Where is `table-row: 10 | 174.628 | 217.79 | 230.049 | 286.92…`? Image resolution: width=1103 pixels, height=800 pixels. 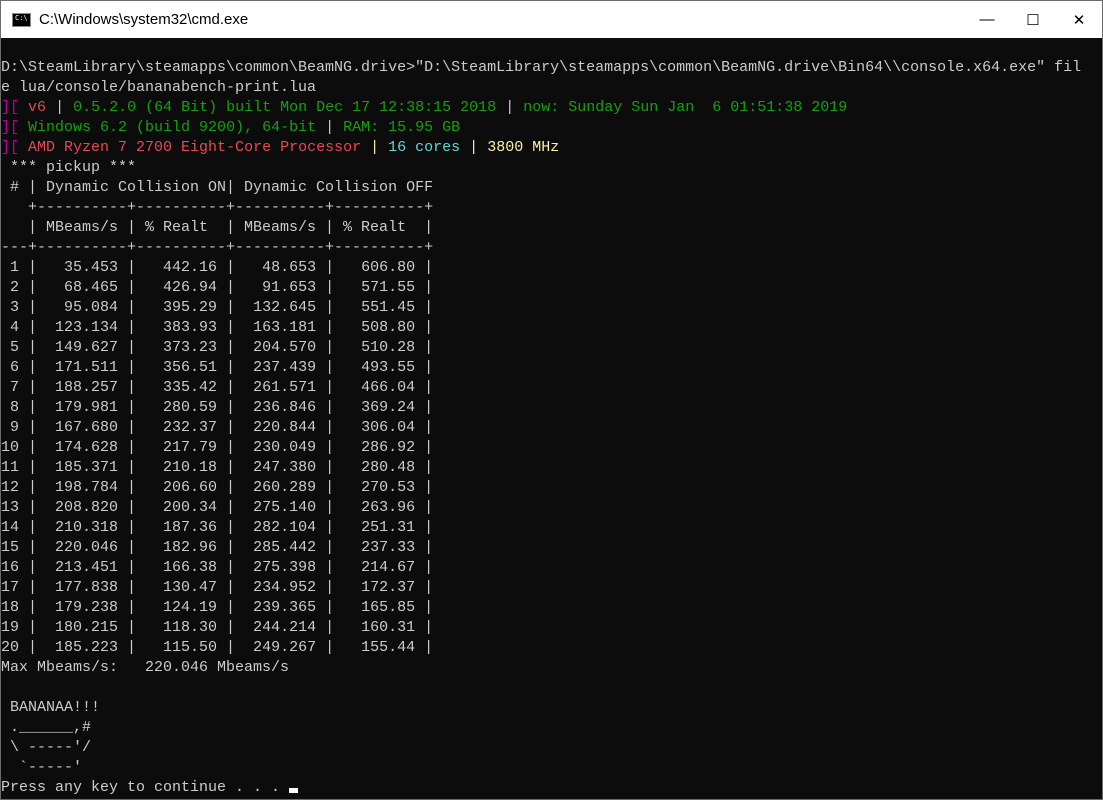
table-row: 10 | 174.628 | 217.79 | 230.049 | 286.92… is located at coordinates (551, 448).